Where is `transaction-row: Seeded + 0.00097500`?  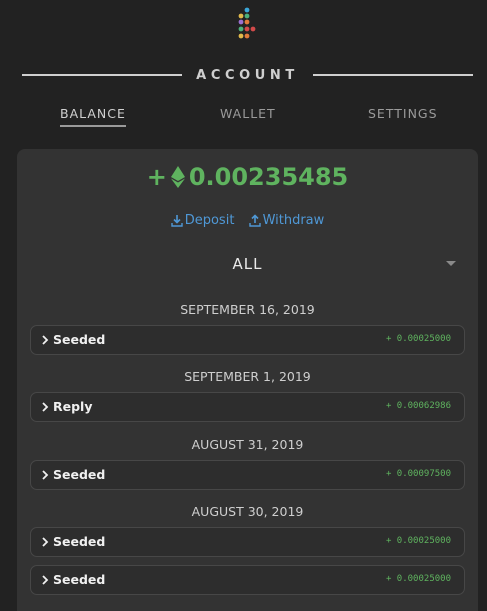 transaction-row: Seeded + 0.00097500 is located at coordinates (247, 475).